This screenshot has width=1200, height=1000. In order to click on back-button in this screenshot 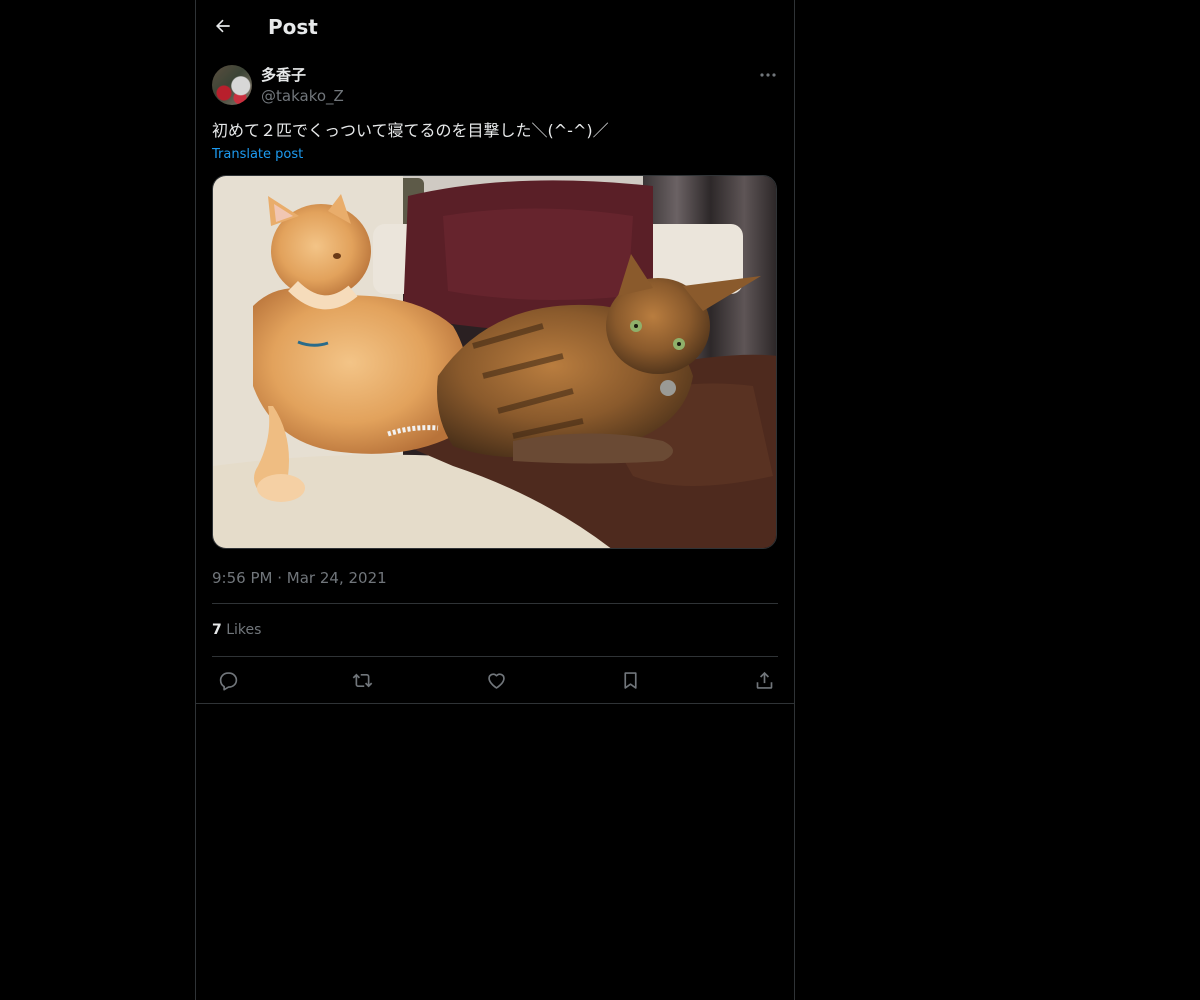, I will do `click(223, 26)`.